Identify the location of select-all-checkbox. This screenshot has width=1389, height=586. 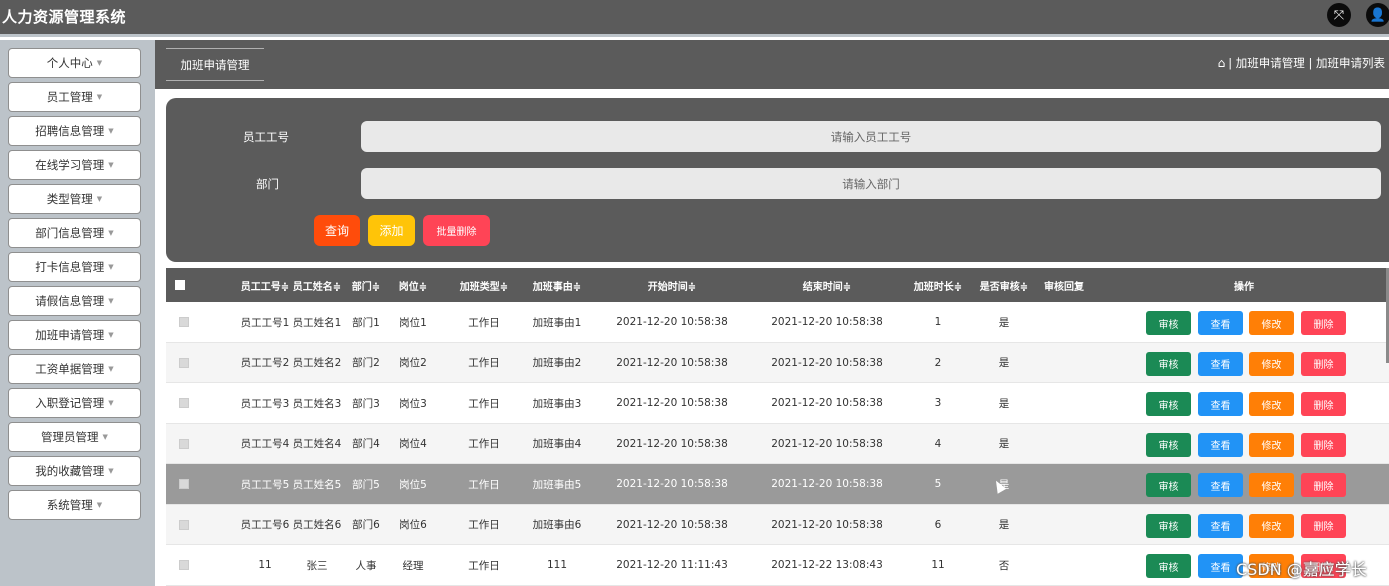
(180, 285).